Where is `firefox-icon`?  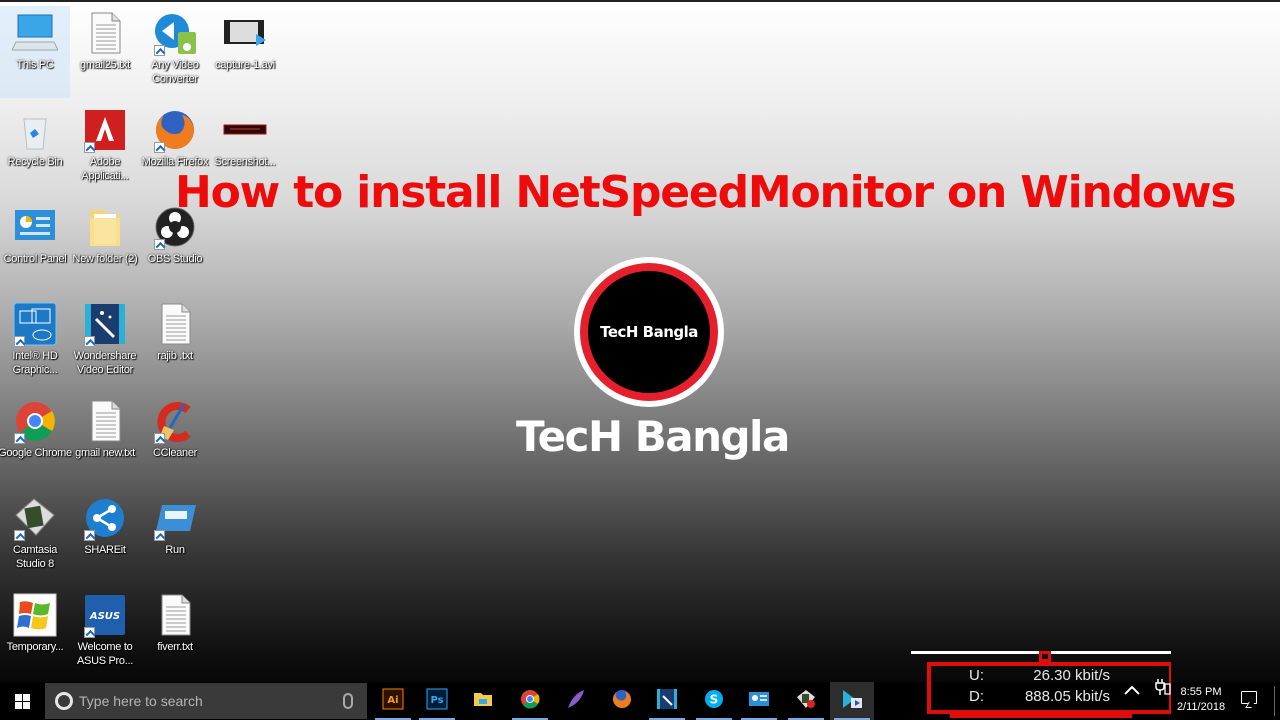 firefox-icon is located at coordinates (622, 701).